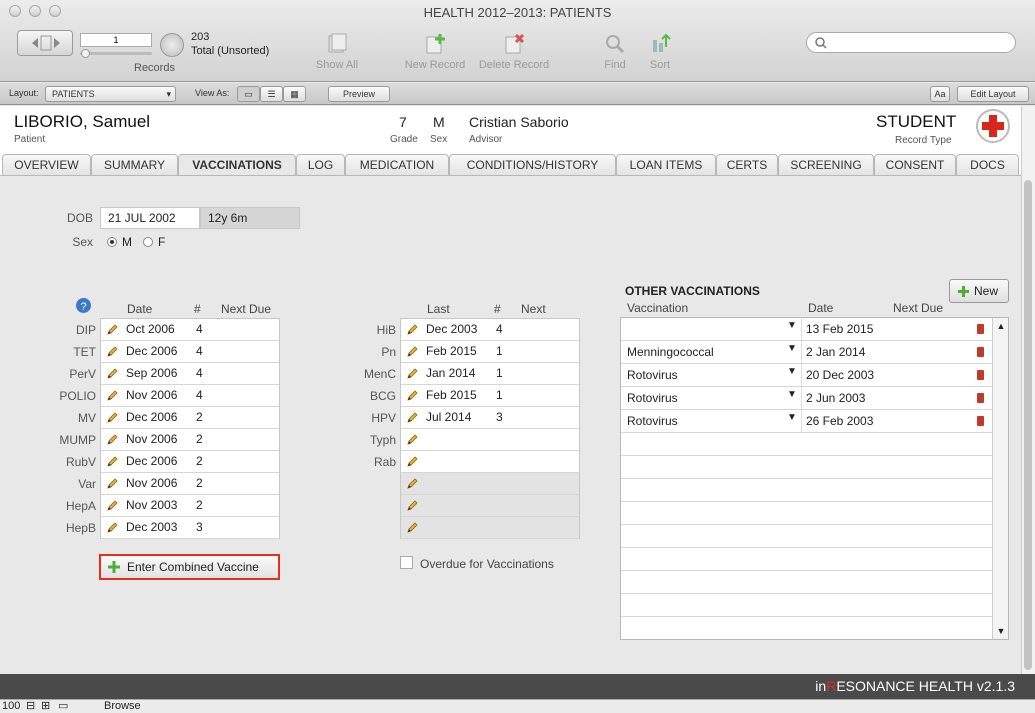 The height and width of the screenshot is (713, 1035). What do you see at coordinates (666, 164) in the screenshot?
I see `tab-loan-items: LOAN ITEMS` at bounding box center [666, 164].